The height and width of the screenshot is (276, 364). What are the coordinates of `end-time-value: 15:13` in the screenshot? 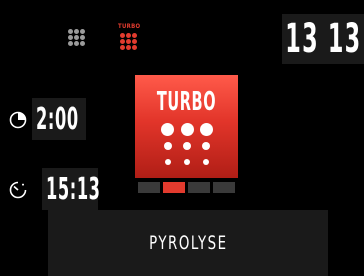 It's located at (73, 189).